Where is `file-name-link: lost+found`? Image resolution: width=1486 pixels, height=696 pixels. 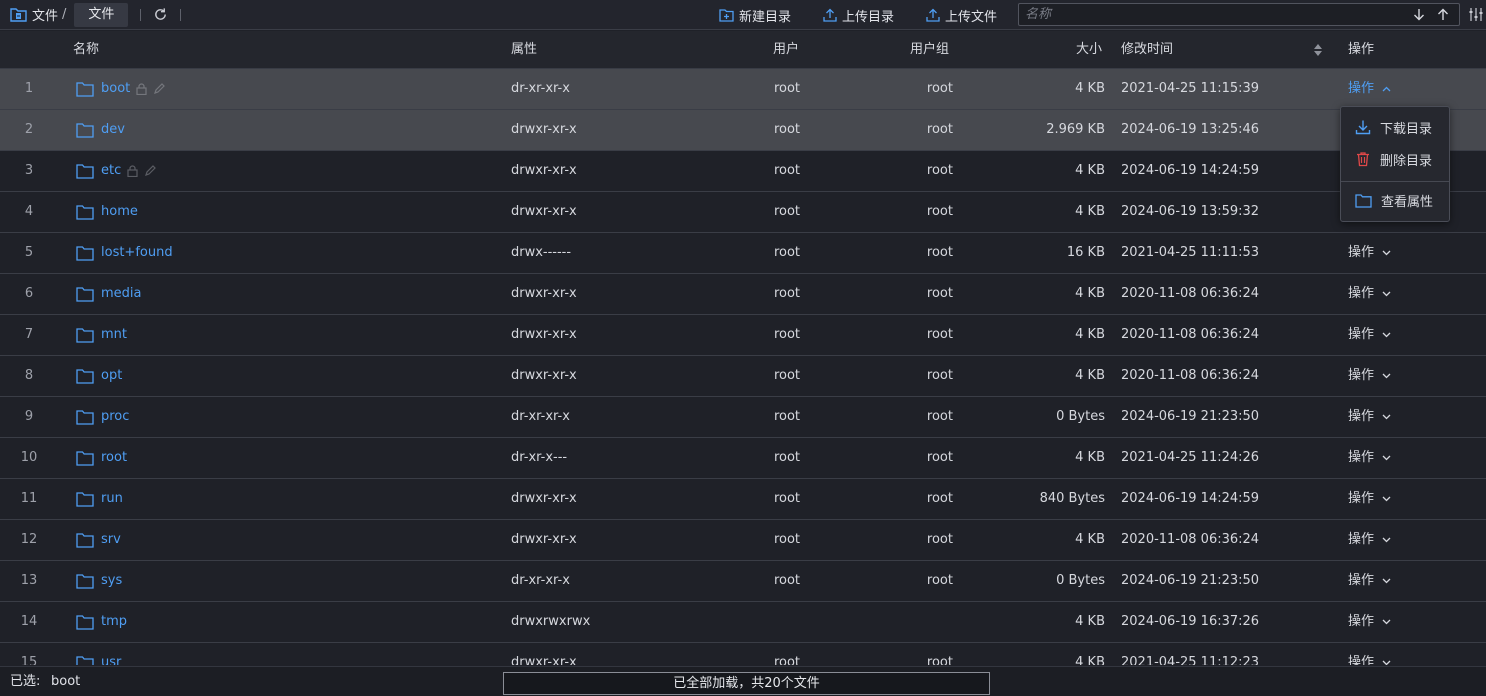
file-name-link: lost+found is located at coordinates (137, 253).